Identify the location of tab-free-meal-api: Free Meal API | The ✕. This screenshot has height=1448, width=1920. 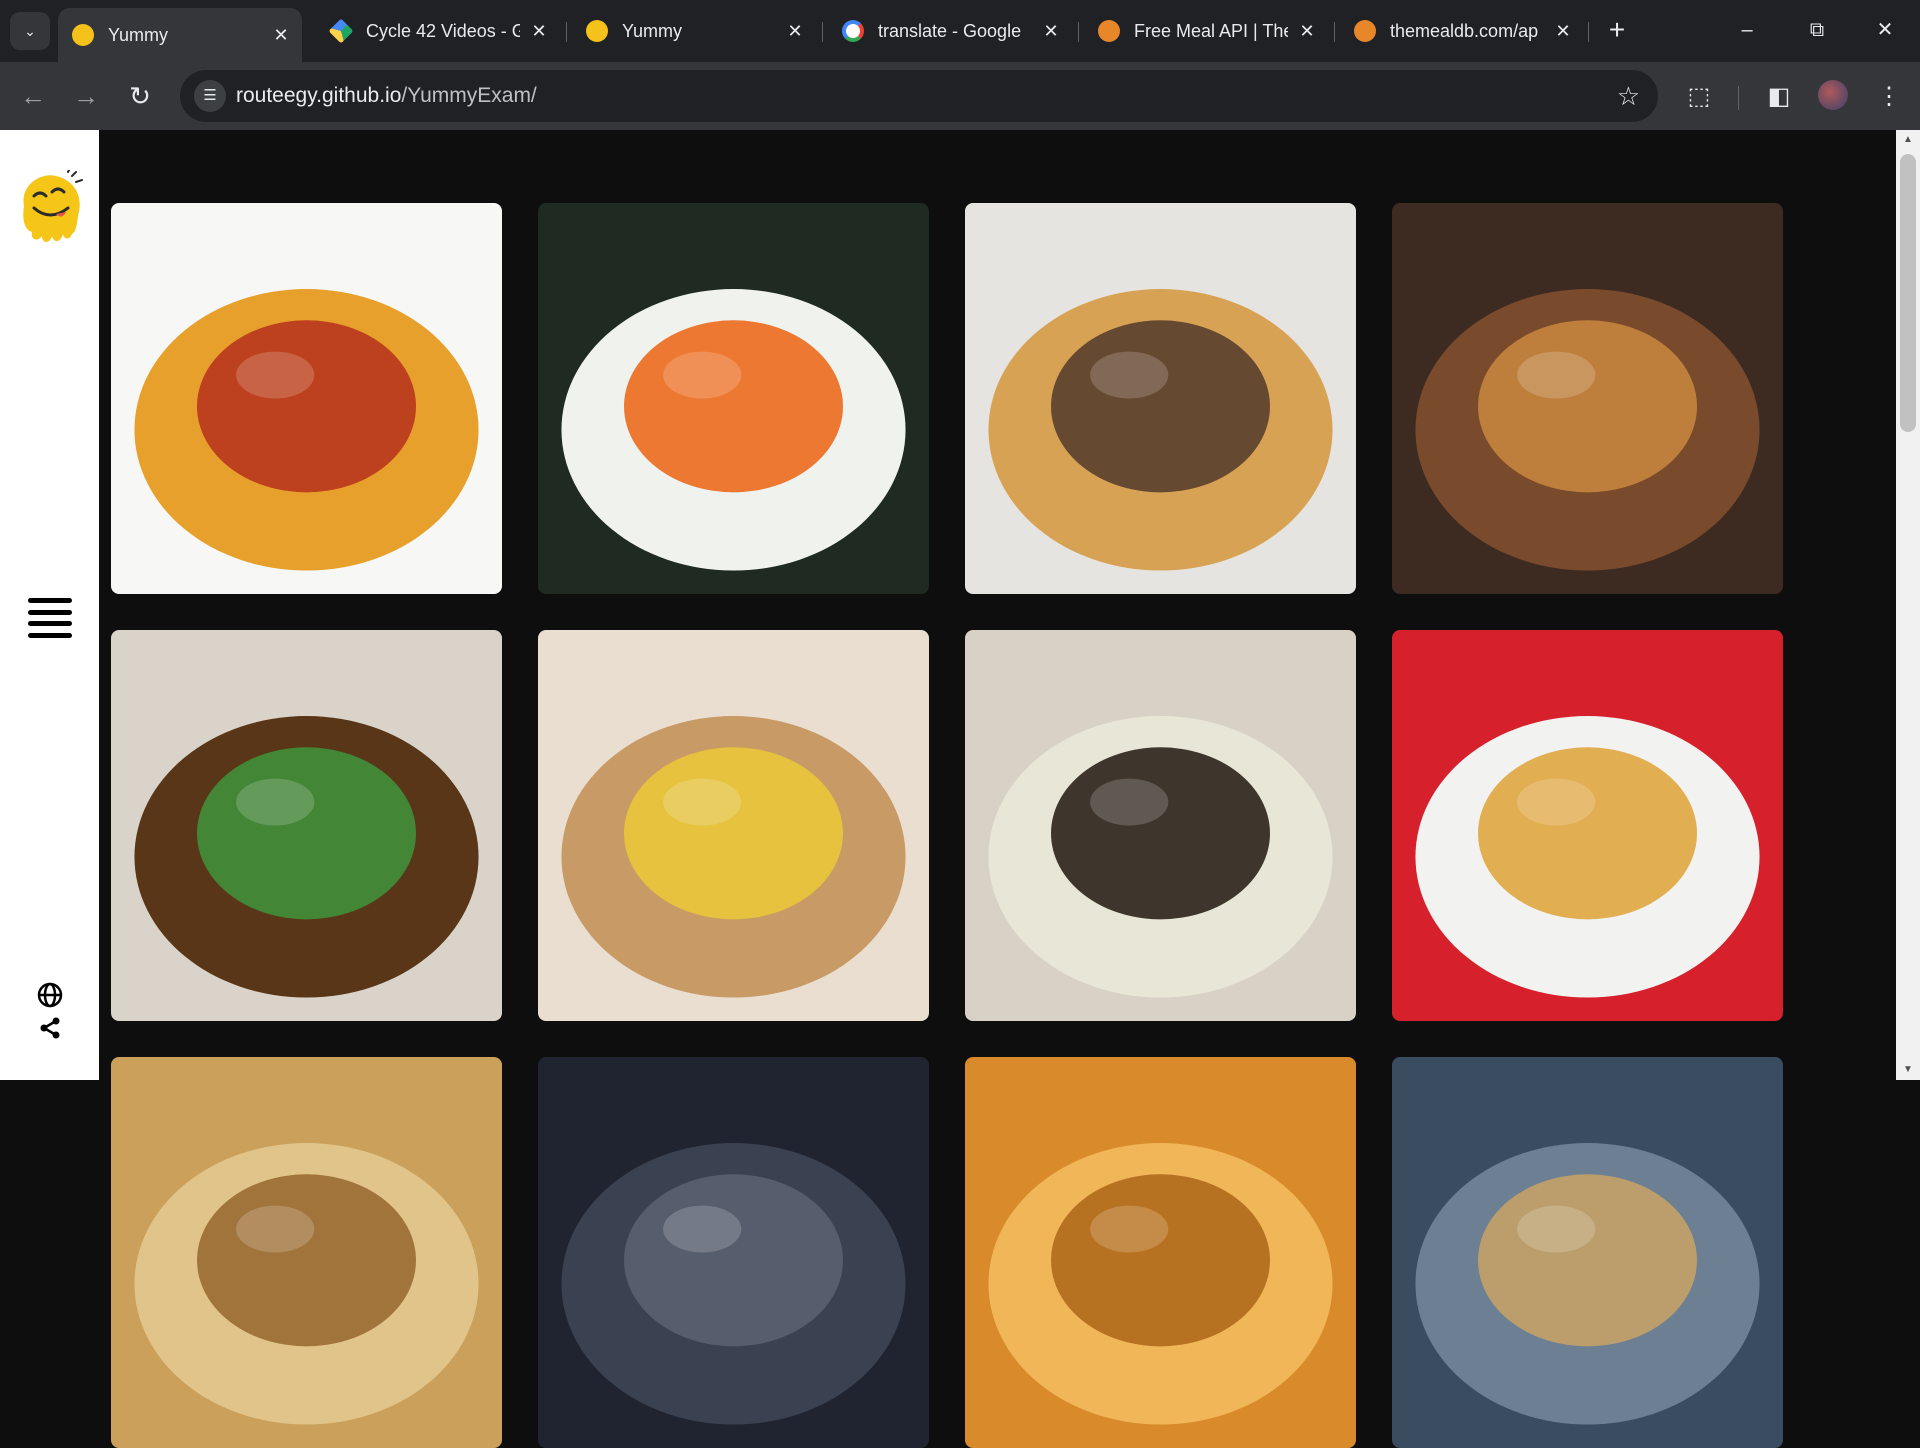
(1206, 31).